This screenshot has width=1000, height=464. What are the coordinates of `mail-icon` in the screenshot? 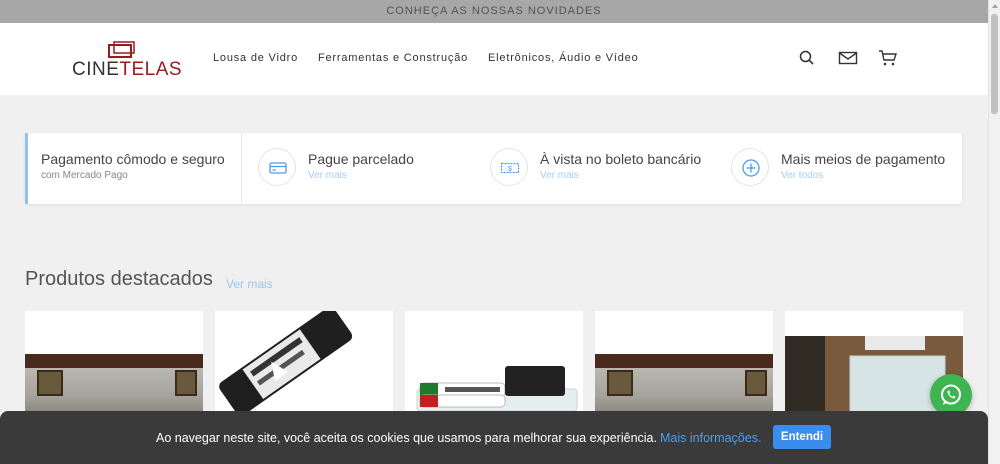 It's located at (848, 58).